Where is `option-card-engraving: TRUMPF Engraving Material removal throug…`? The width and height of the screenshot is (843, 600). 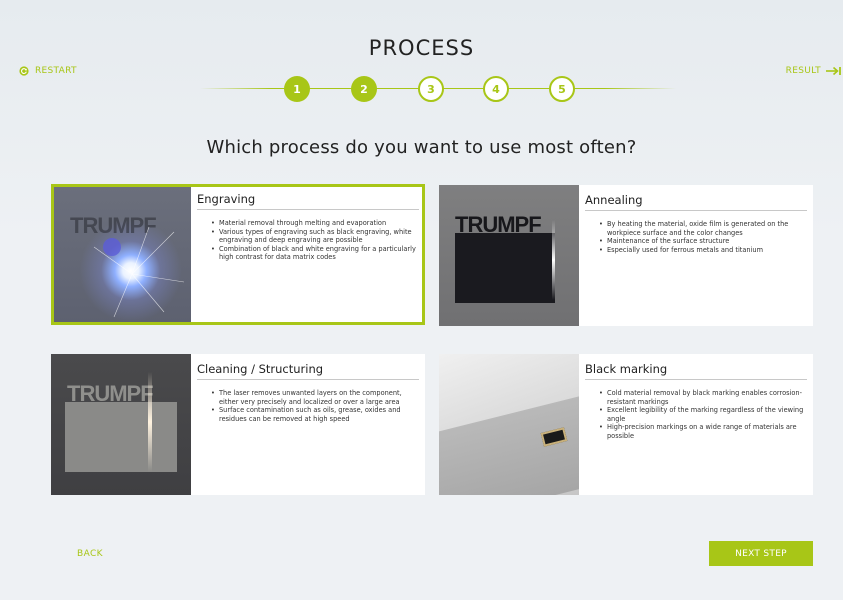
option-card-engraving: TRUMPF Engraving Material removal throug… is located at coordinates (238, 254).